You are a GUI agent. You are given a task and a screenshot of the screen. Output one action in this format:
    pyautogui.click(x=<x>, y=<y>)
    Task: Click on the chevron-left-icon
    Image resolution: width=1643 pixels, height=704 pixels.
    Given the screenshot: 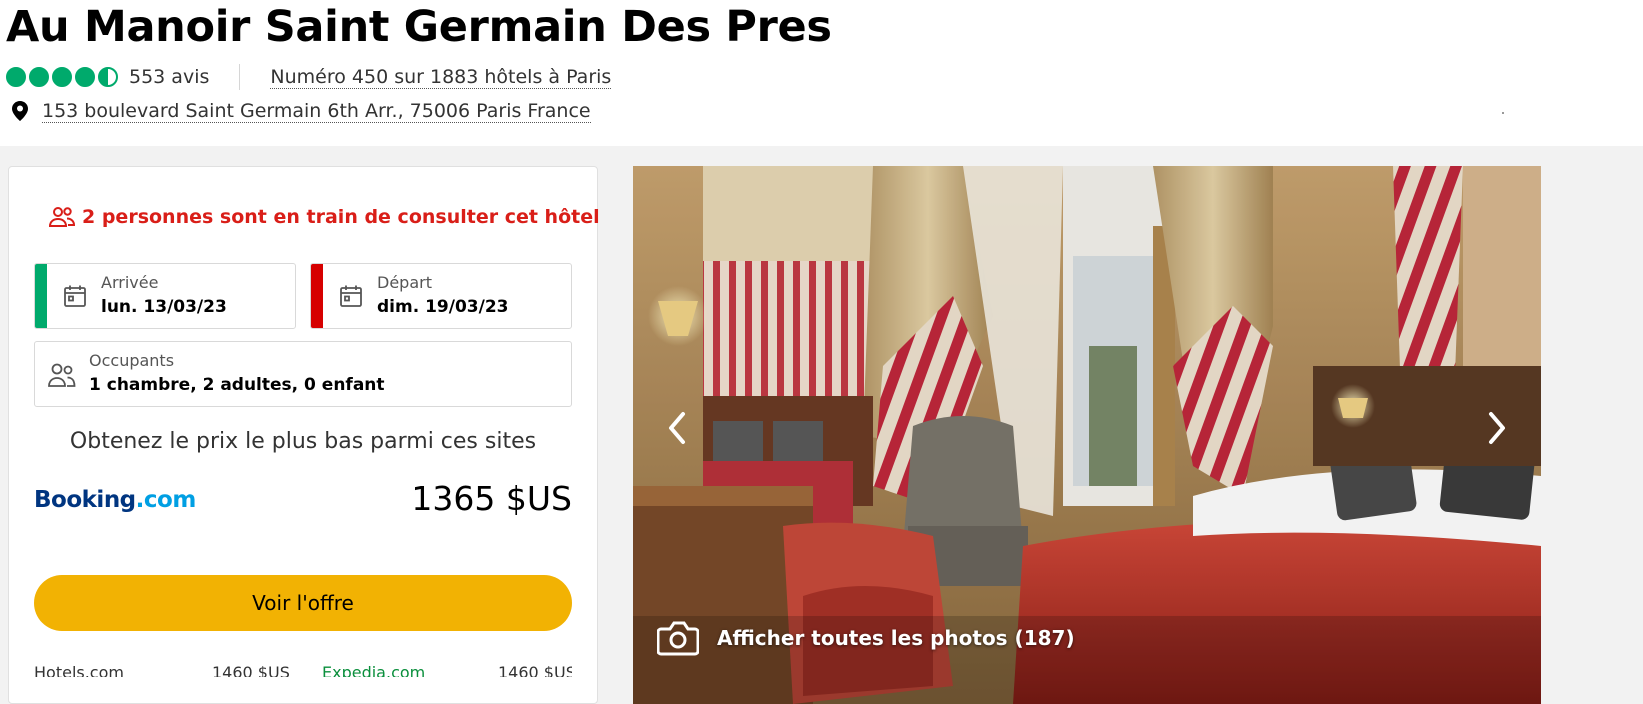 What is the action you would take?
    pyautogui.click(x=677, y=428)
    